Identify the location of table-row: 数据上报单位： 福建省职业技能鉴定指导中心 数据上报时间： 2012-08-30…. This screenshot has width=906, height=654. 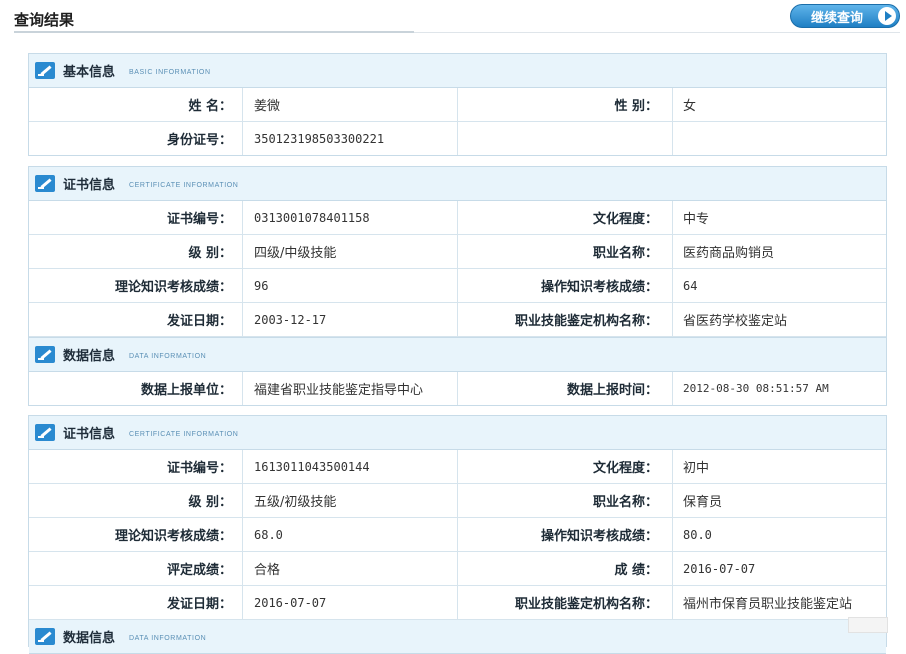
(457, 388).